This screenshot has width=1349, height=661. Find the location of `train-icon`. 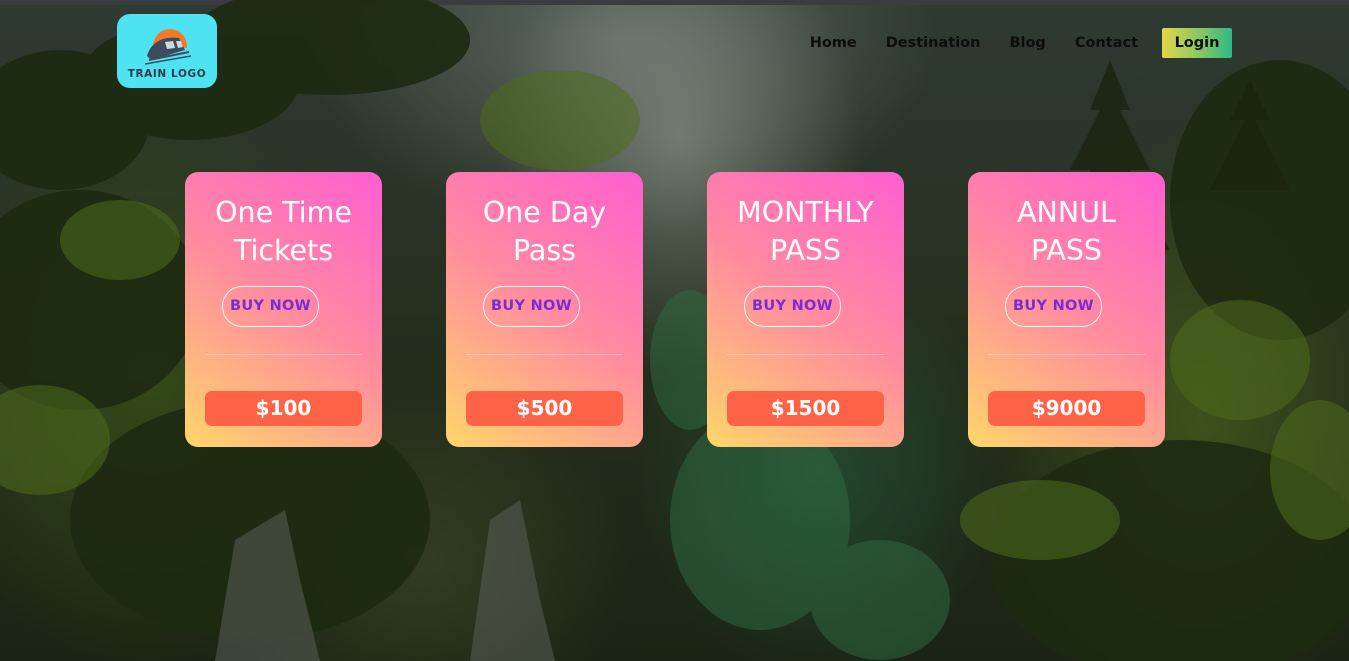

train-icon is located at coordinates (168, 47).